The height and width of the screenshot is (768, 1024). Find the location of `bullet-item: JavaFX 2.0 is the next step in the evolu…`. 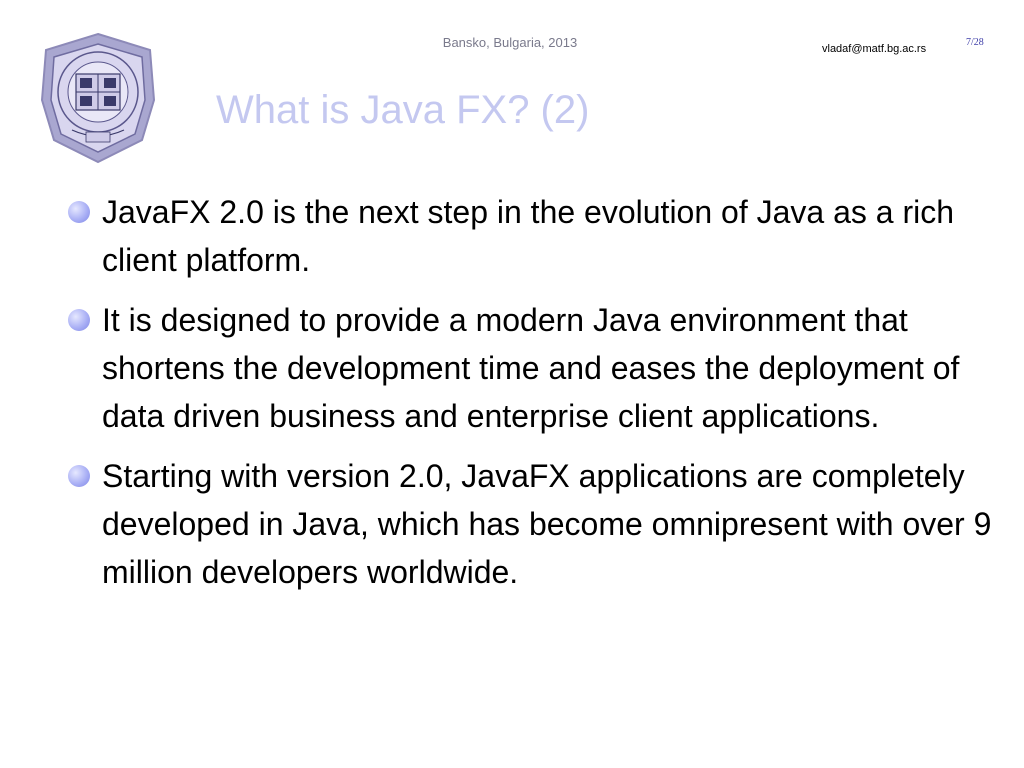

bullet-item: JavaFX 2.0 is the next step in the evolu… is located at coordinates (539, 236).